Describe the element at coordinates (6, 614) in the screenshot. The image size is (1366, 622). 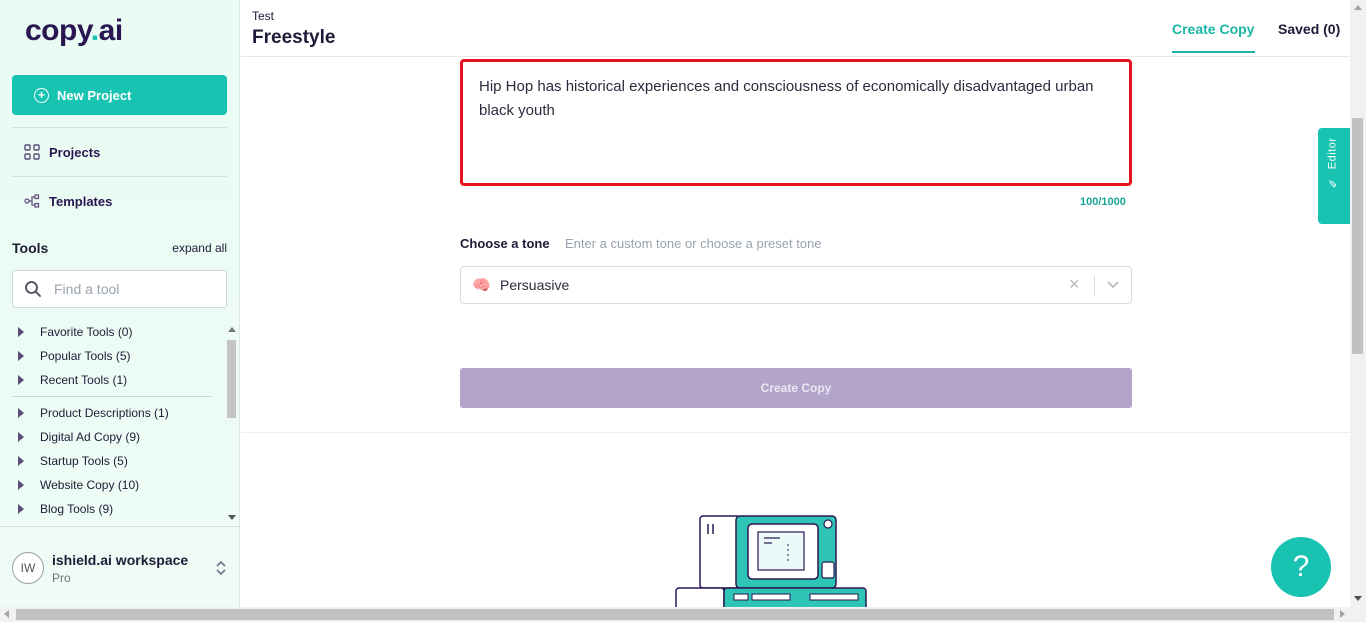
I see `scroll-left-arrow` at that location.